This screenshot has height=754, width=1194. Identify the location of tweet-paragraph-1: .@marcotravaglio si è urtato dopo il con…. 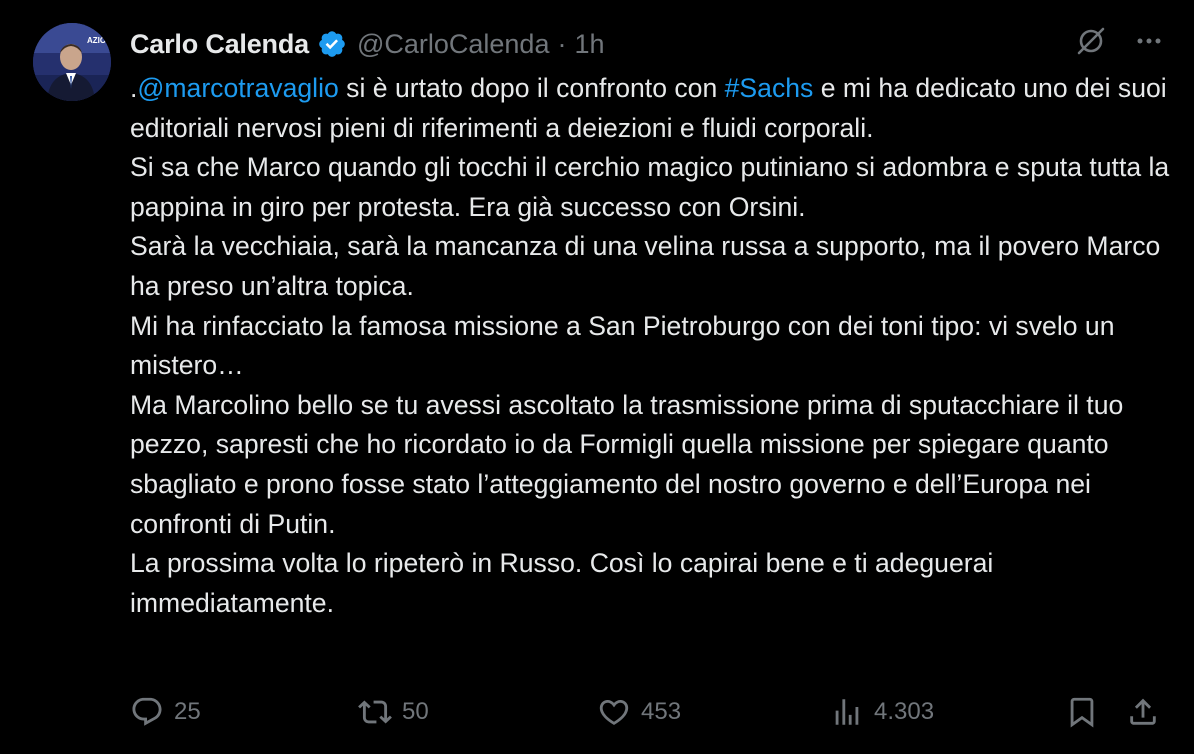
(650, 108).